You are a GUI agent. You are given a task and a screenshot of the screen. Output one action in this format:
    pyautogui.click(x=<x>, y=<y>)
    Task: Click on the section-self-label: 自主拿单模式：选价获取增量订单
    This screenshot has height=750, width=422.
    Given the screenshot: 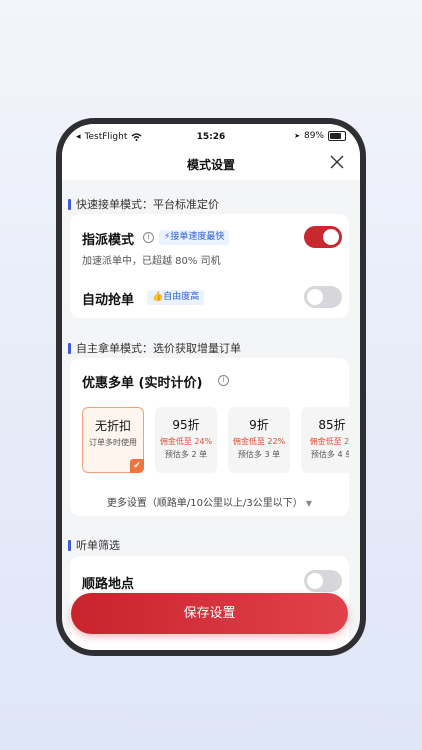 What is the action you would take?
    pyautogui.click(x=158, y=348)
    